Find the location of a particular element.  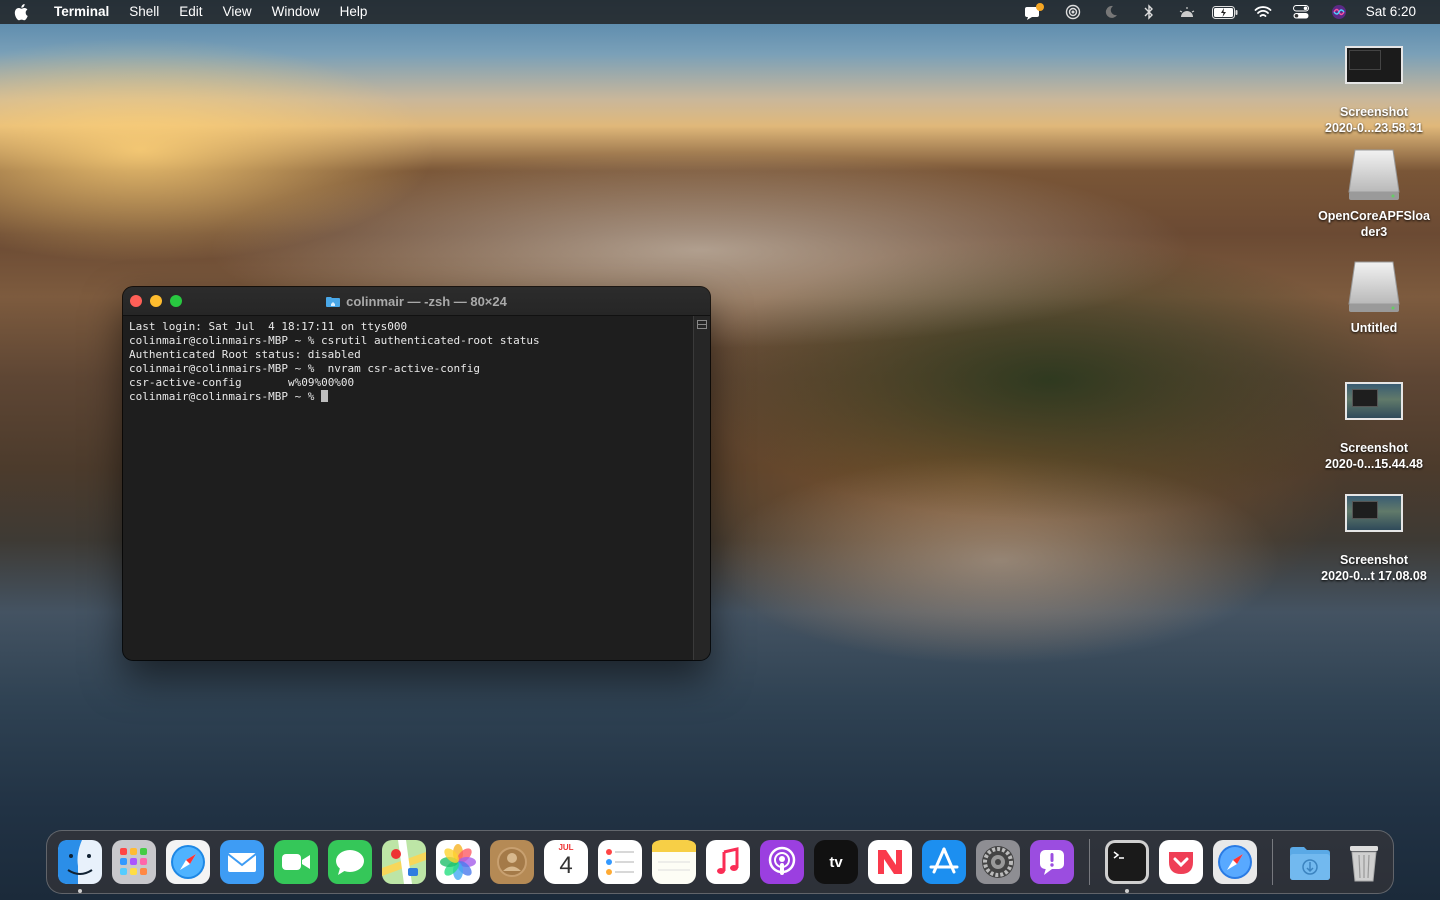

maps-icon is located at coordinates (404, 862).